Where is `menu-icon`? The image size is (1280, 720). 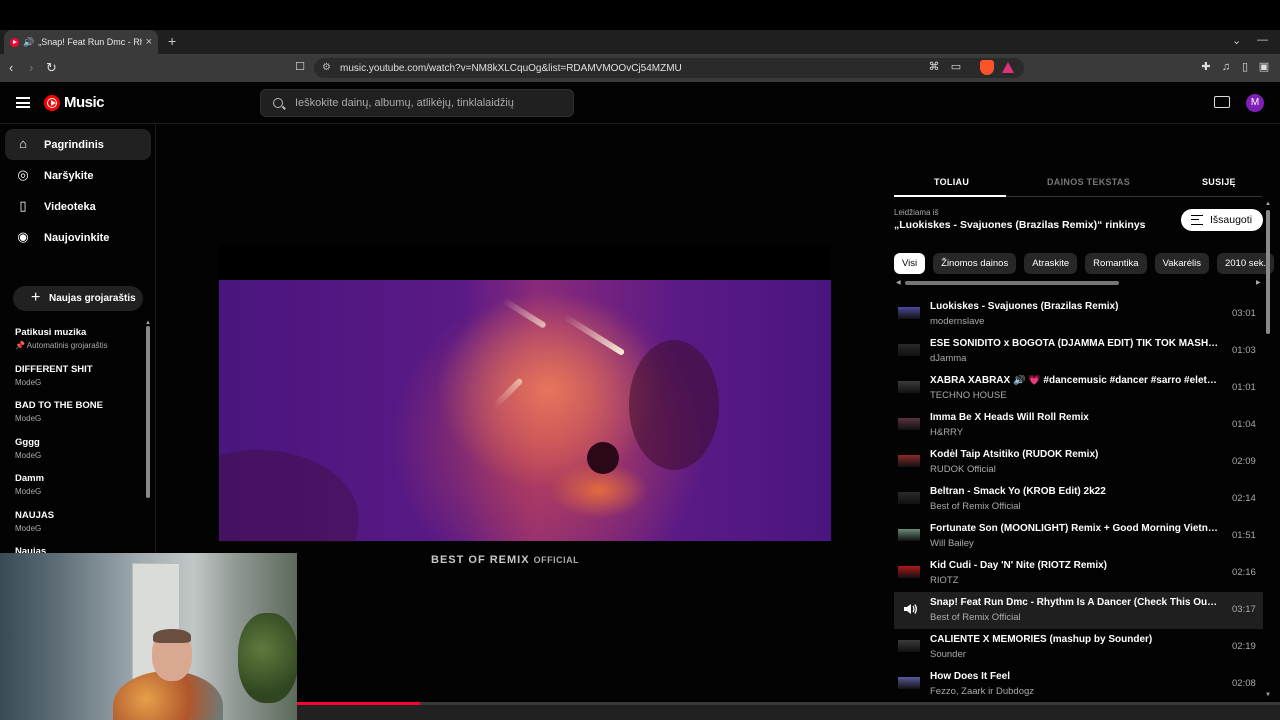 menu-icon is located at coordinates (23, 102).